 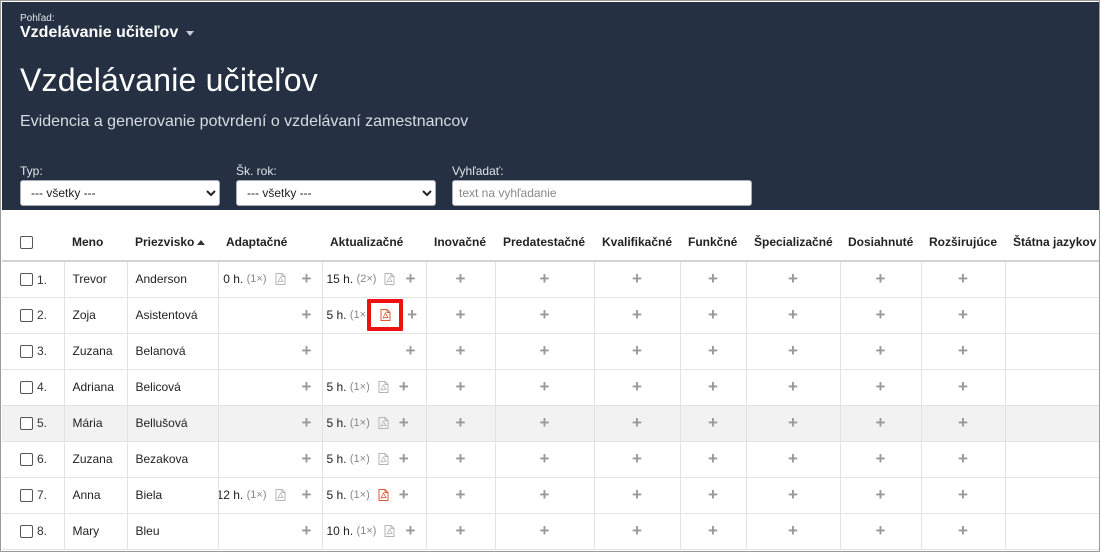 I want to click on row-select-cell: 5., so click(x=33, y=423).